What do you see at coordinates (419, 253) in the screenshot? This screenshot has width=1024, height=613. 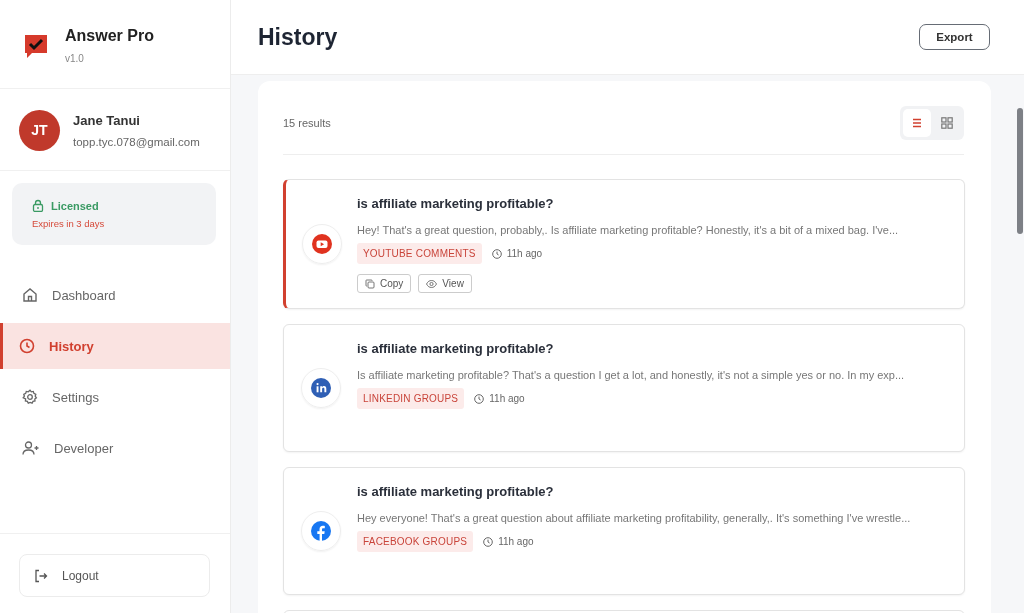 I see `platform-tag: YOUTUBE COMMENTS` at bounding box center [419, 253].